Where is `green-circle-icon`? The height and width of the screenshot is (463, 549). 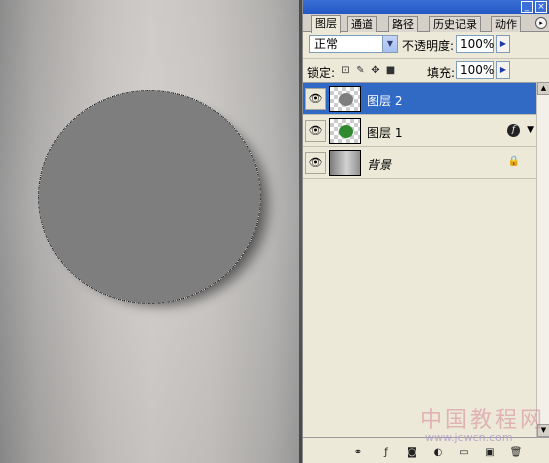 green-circle-icon is located at coordinates (346, 131).